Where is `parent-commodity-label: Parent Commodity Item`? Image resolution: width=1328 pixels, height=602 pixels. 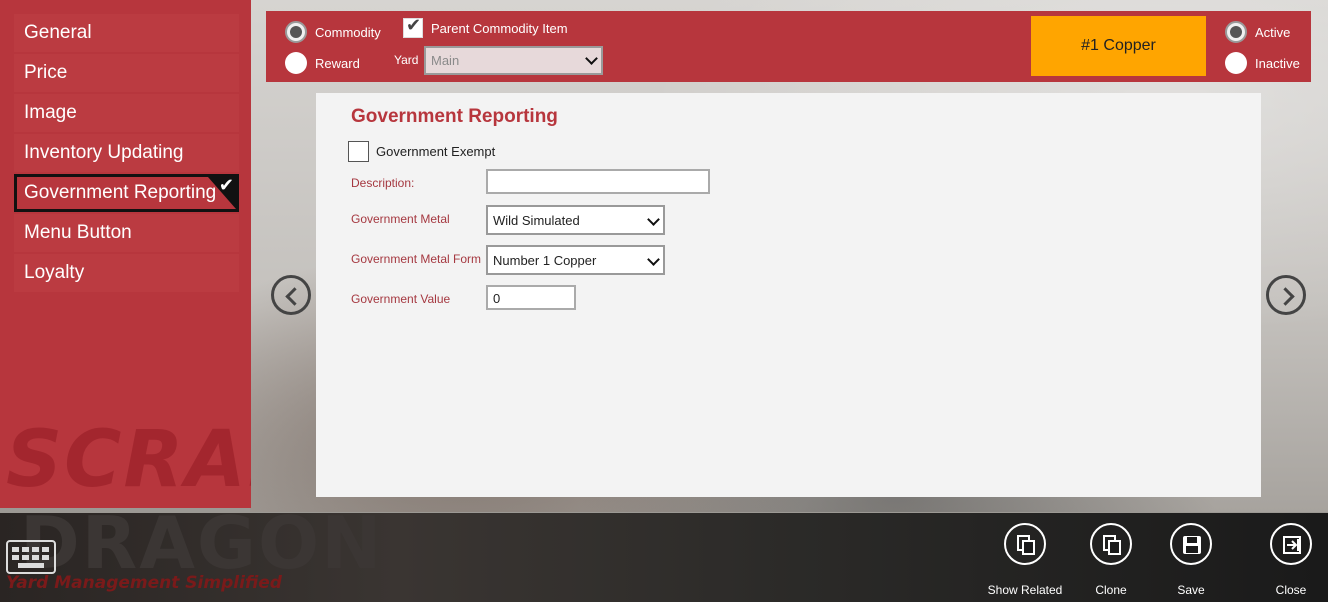
parent-commodity-label: Parent Commodity Item is located at coordinates (499, 28).